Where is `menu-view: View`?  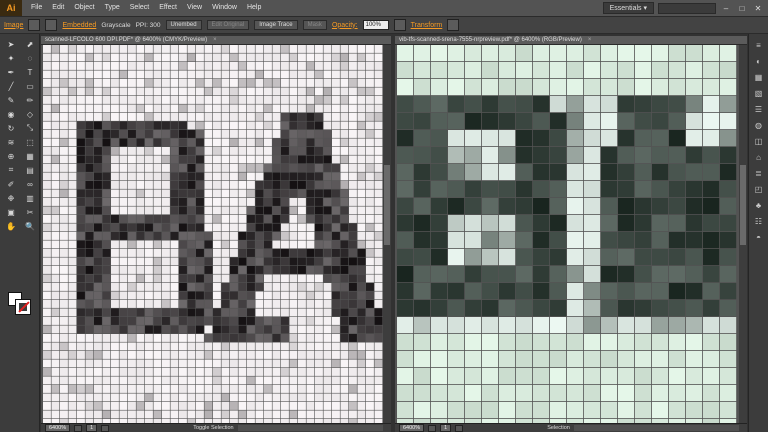
menu-view: View is located at coordinates (194, 8).